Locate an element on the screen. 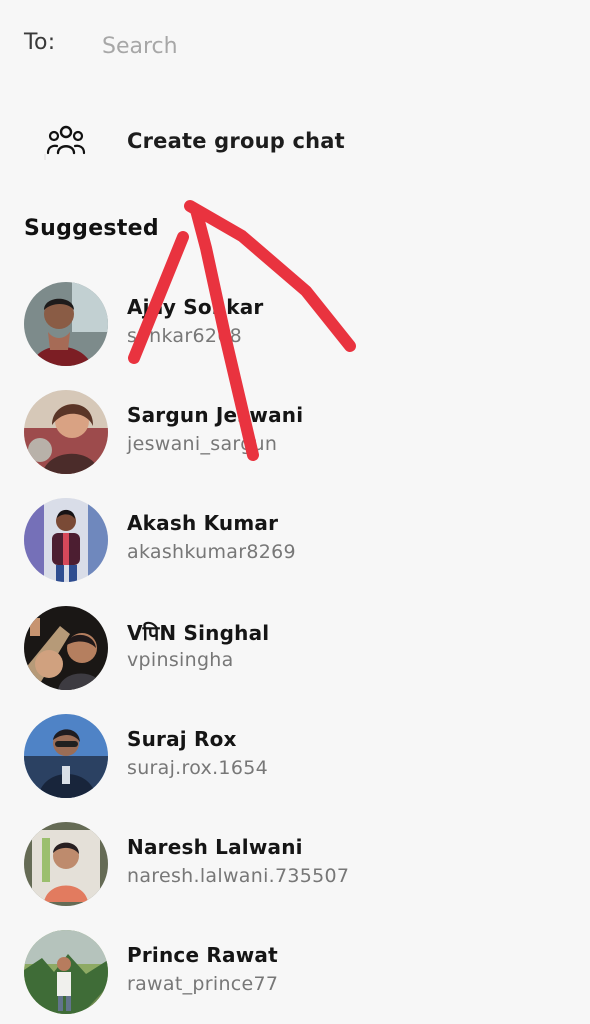  username: naresh.lalwani.735507 is located at coordinates (238, 876).